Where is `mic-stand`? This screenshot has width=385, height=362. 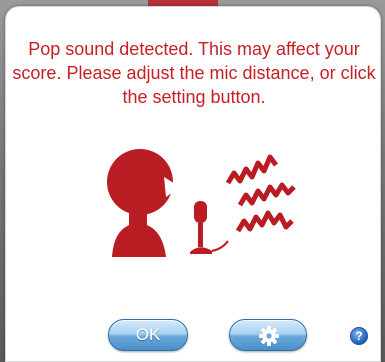
mic-stand is located at coordinates (200, 235).